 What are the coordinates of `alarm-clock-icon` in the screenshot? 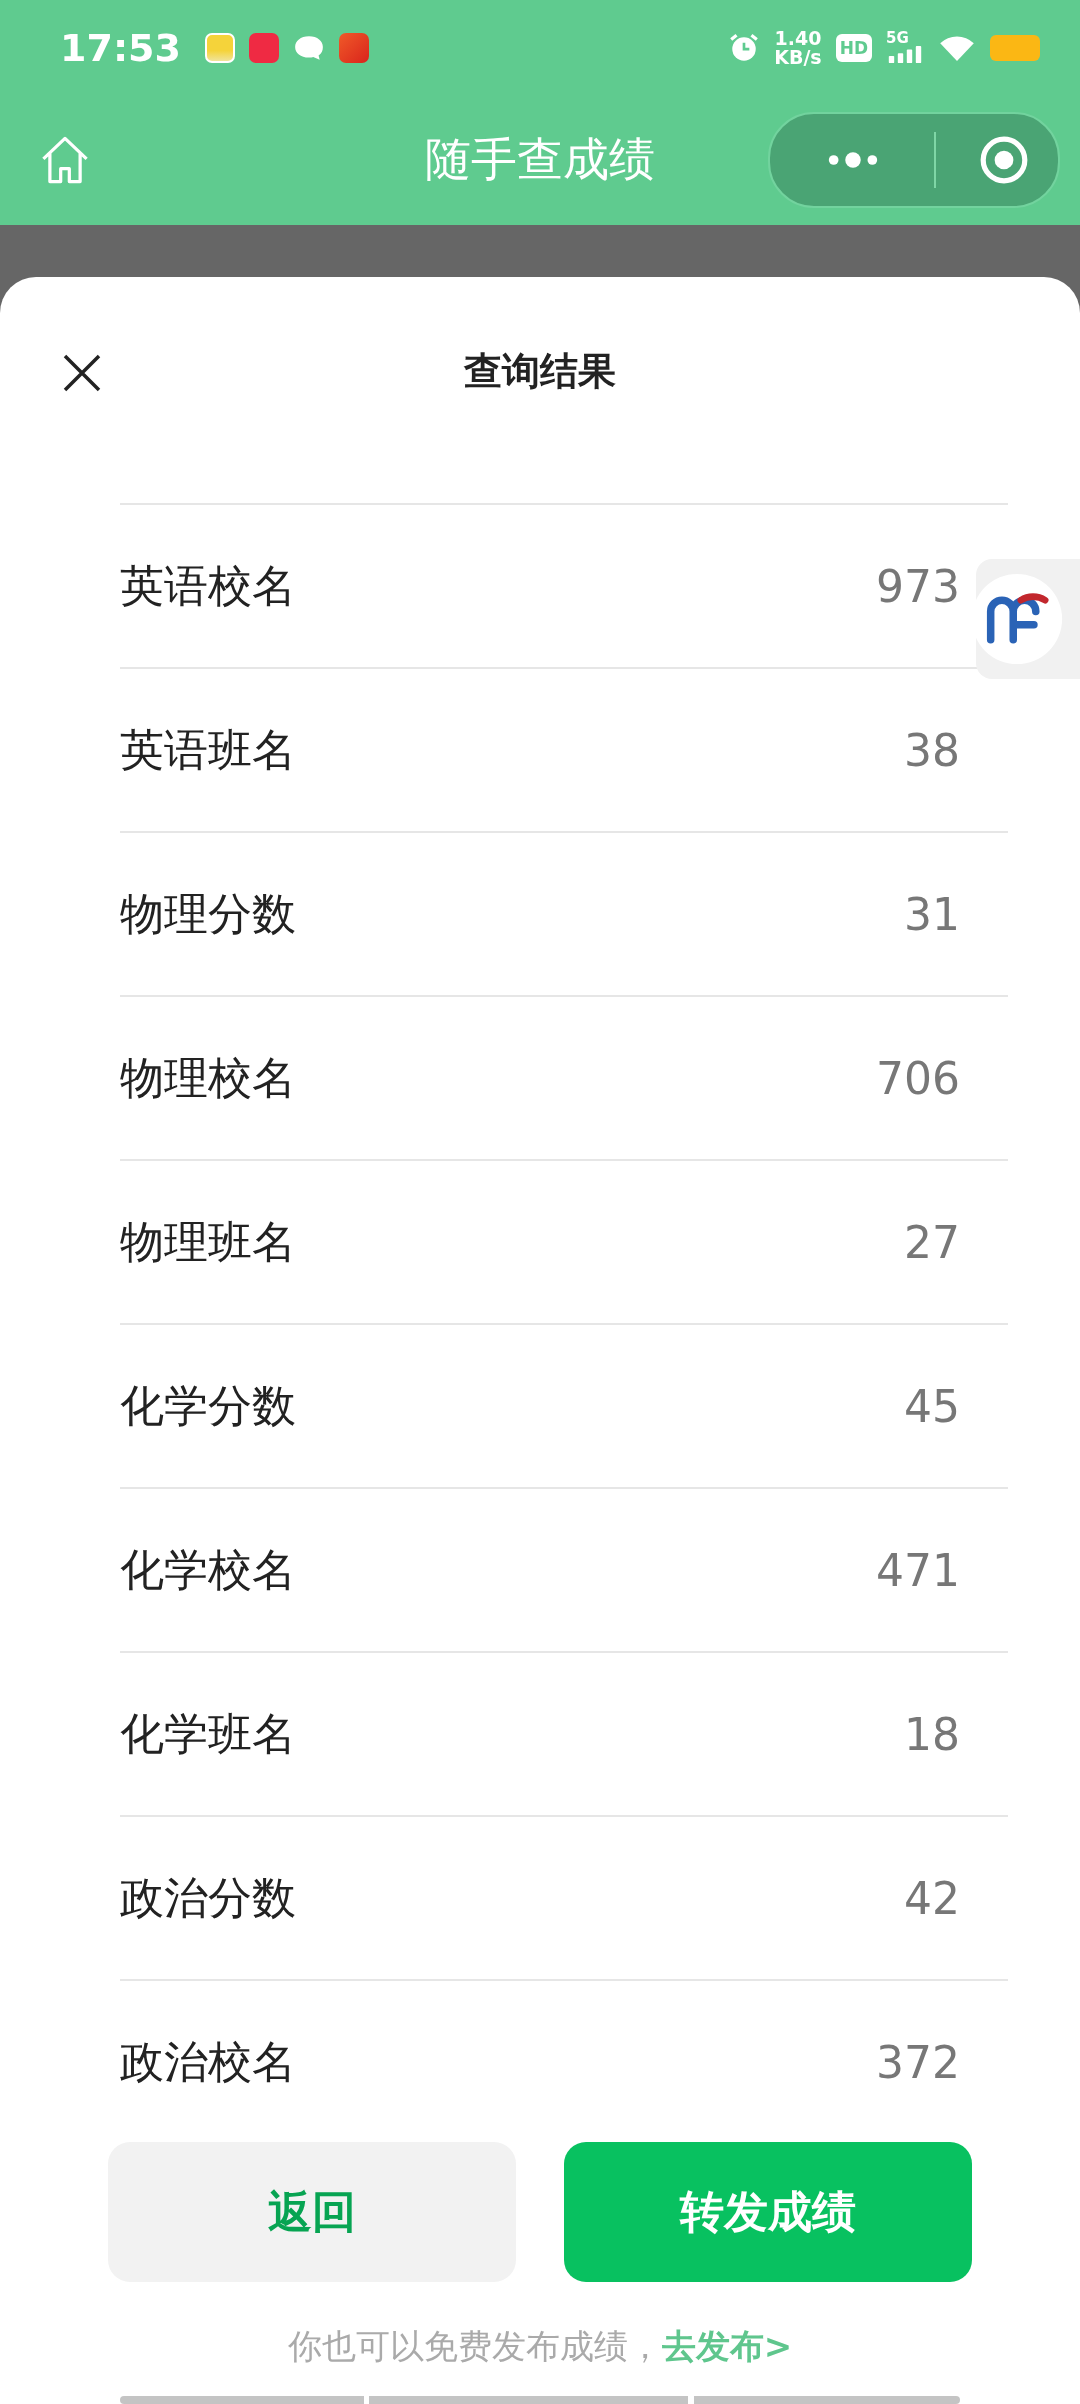 It's located at (744, 47).